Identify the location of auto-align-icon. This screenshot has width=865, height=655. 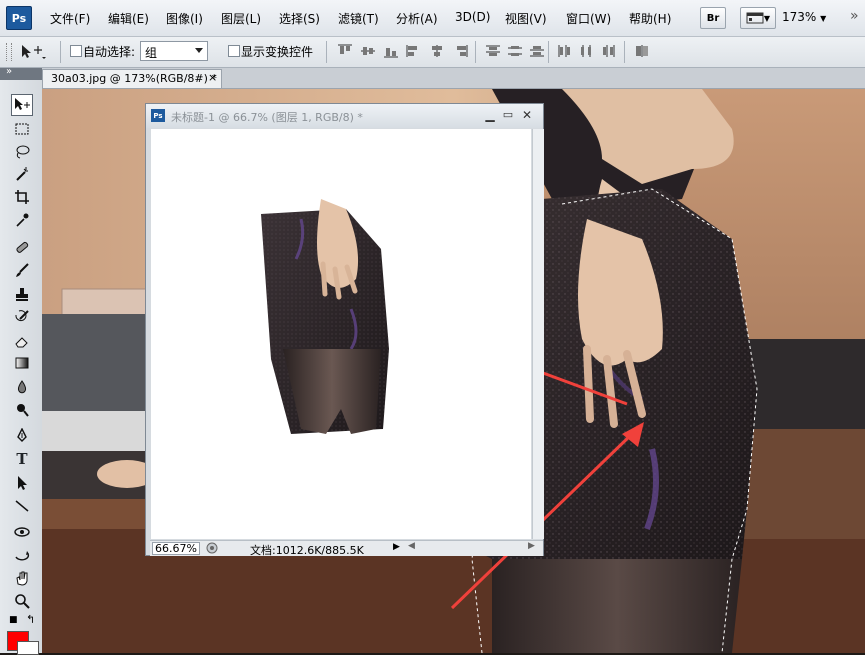
(642, 51).